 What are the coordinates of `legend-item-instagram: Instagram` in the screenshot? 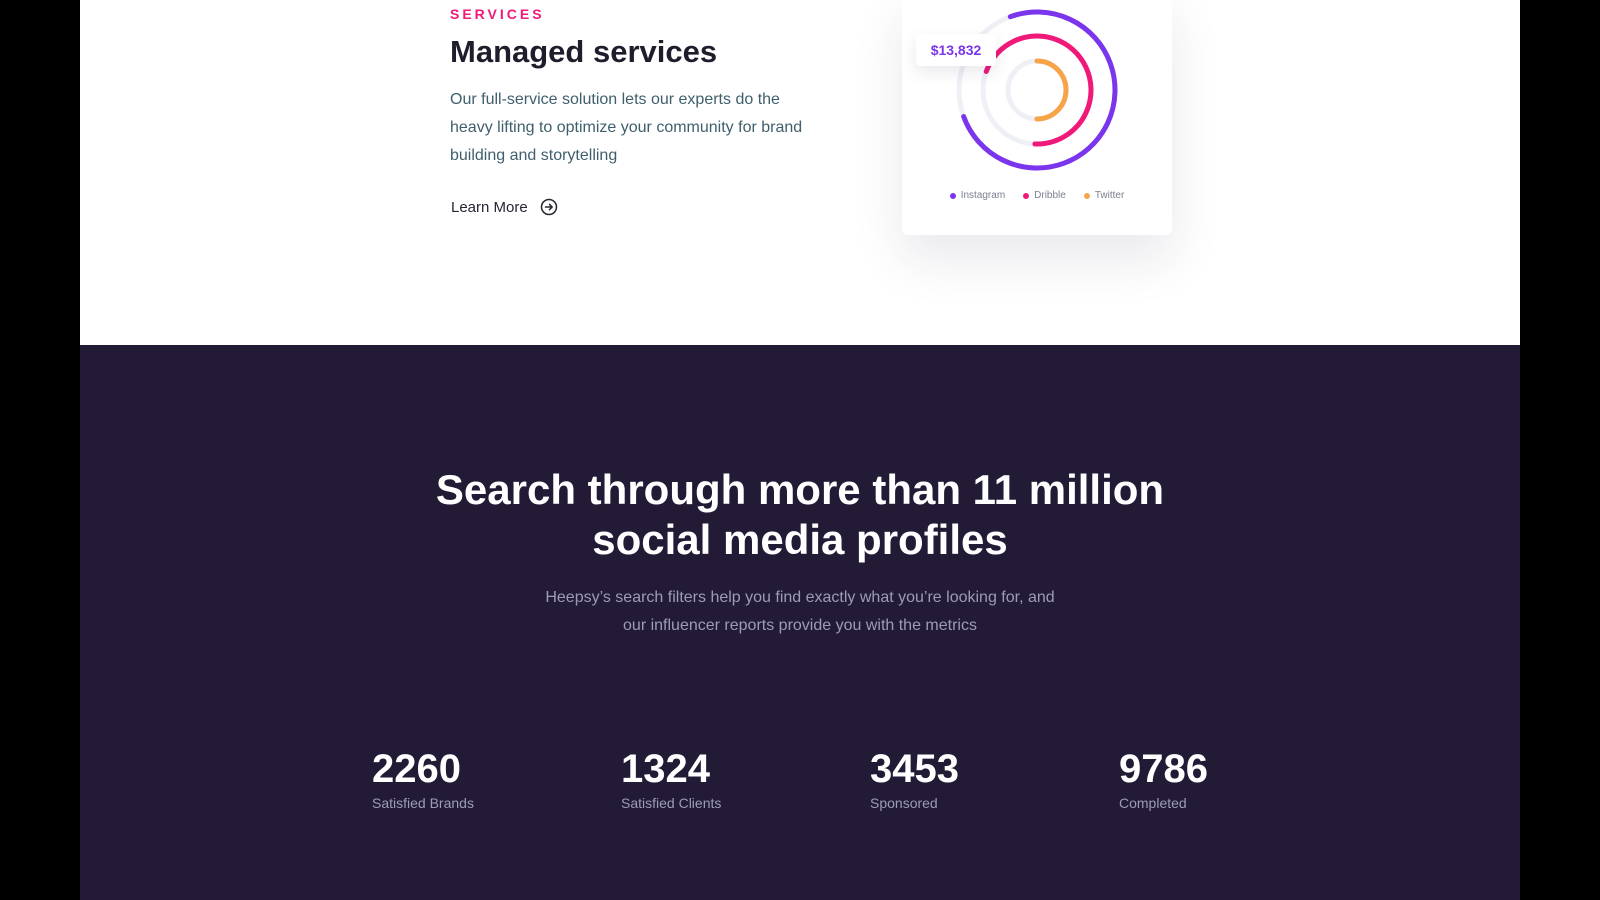 It's located at (977, 195).